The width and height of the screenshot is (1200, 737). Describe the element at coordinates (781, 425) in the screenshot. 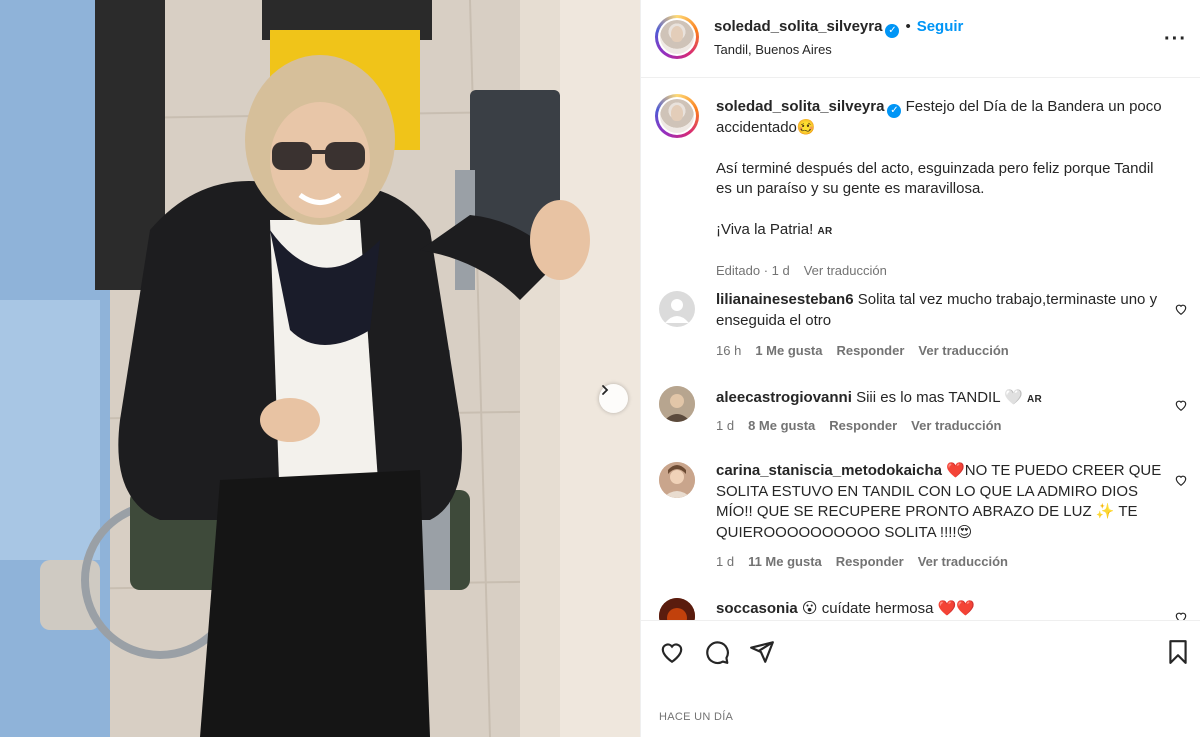

I see `comment-likes: 8 Me gusta` at that location.